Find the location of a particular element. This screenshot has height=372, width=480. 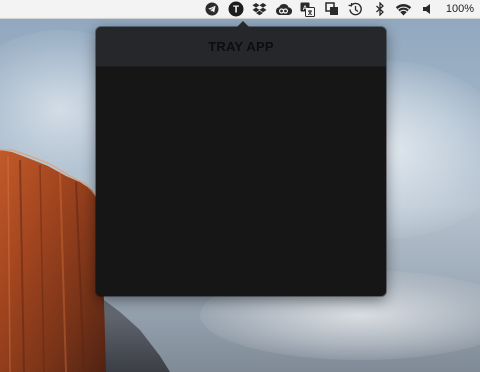

svg-text: A is located at coordinates (305, 7).